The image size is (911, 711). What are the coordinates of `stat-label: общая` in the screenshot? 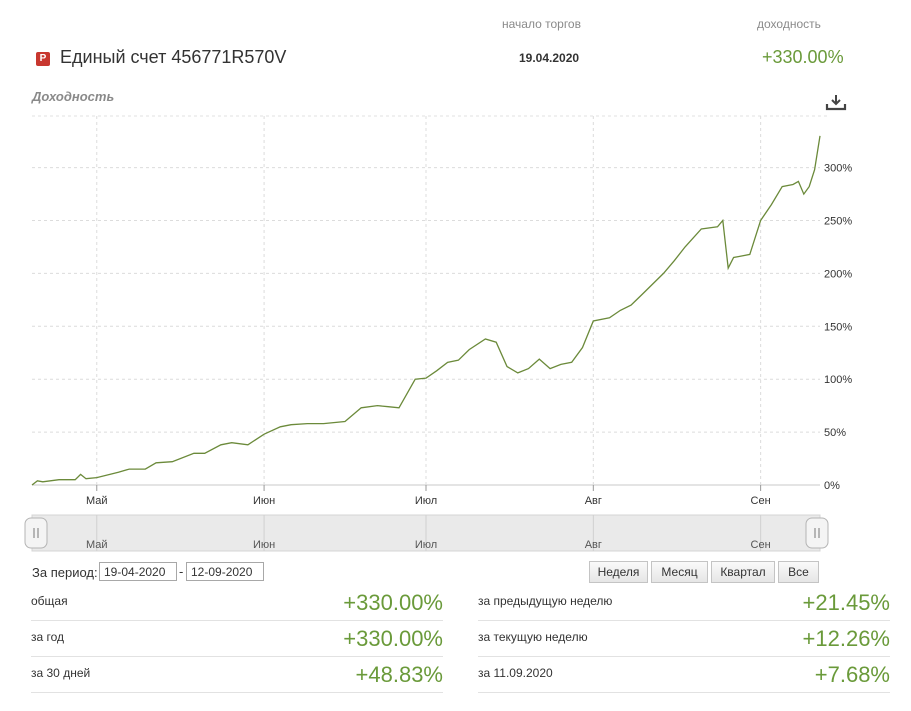 It's located at (49, 601).